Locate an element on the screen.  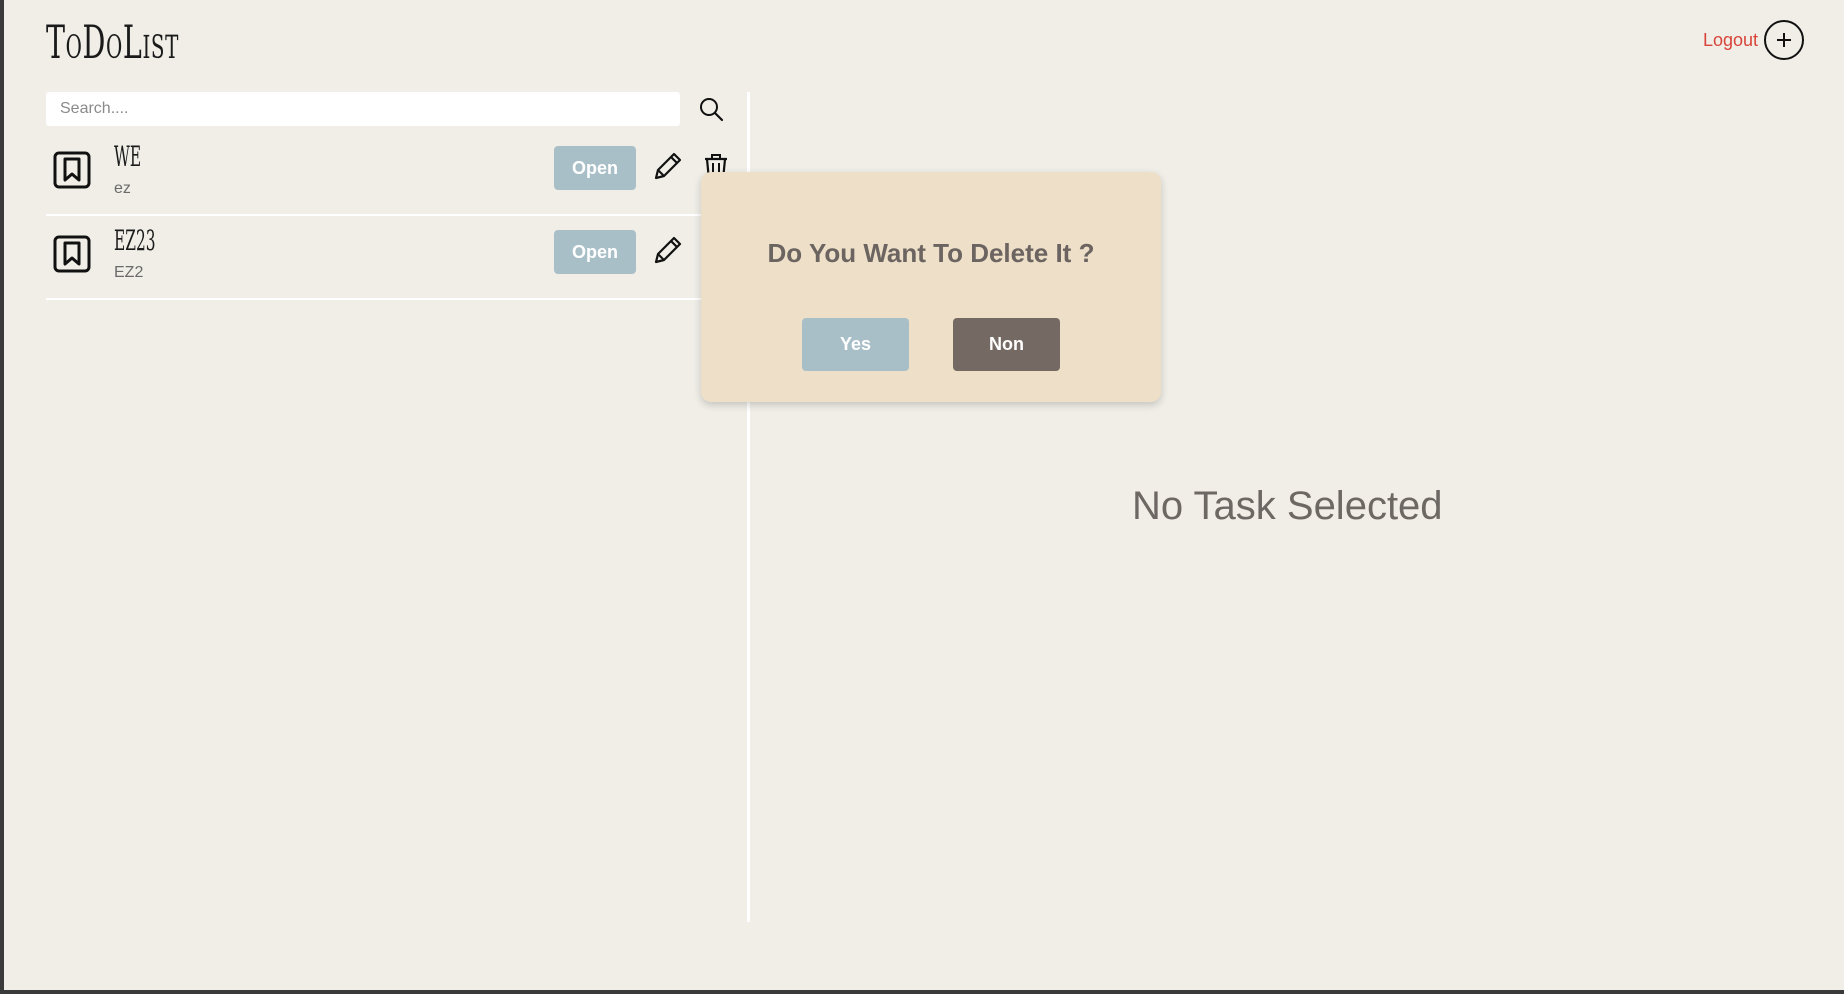
search-bar is located at coordinates (386, 109).